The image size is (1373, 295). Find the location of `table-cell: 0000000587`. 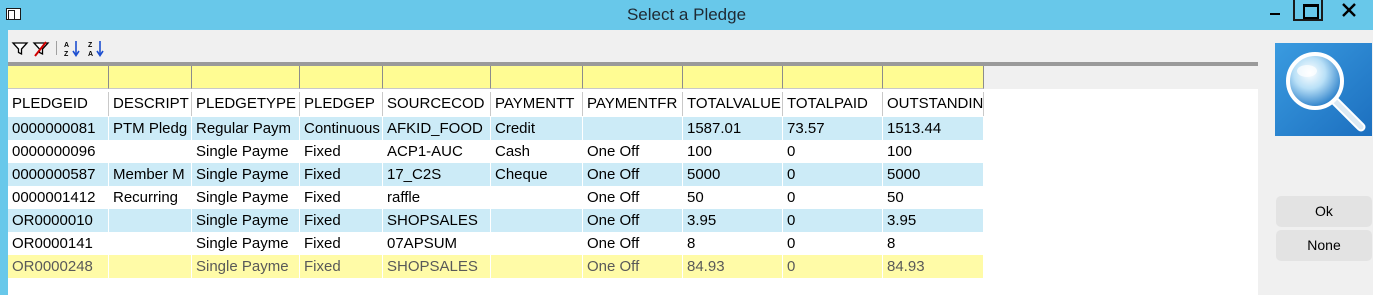

table-cell: 0000000587 is located at coordinates (58, 174).